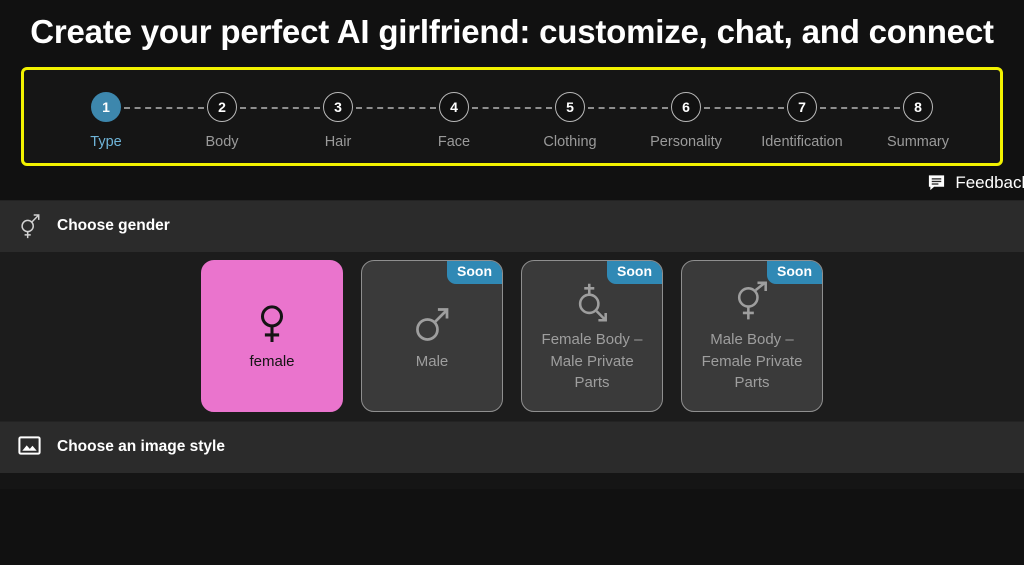  I want to click on gender-card-3: Soon Male Body – Female Private Parts, so click(752, 336).